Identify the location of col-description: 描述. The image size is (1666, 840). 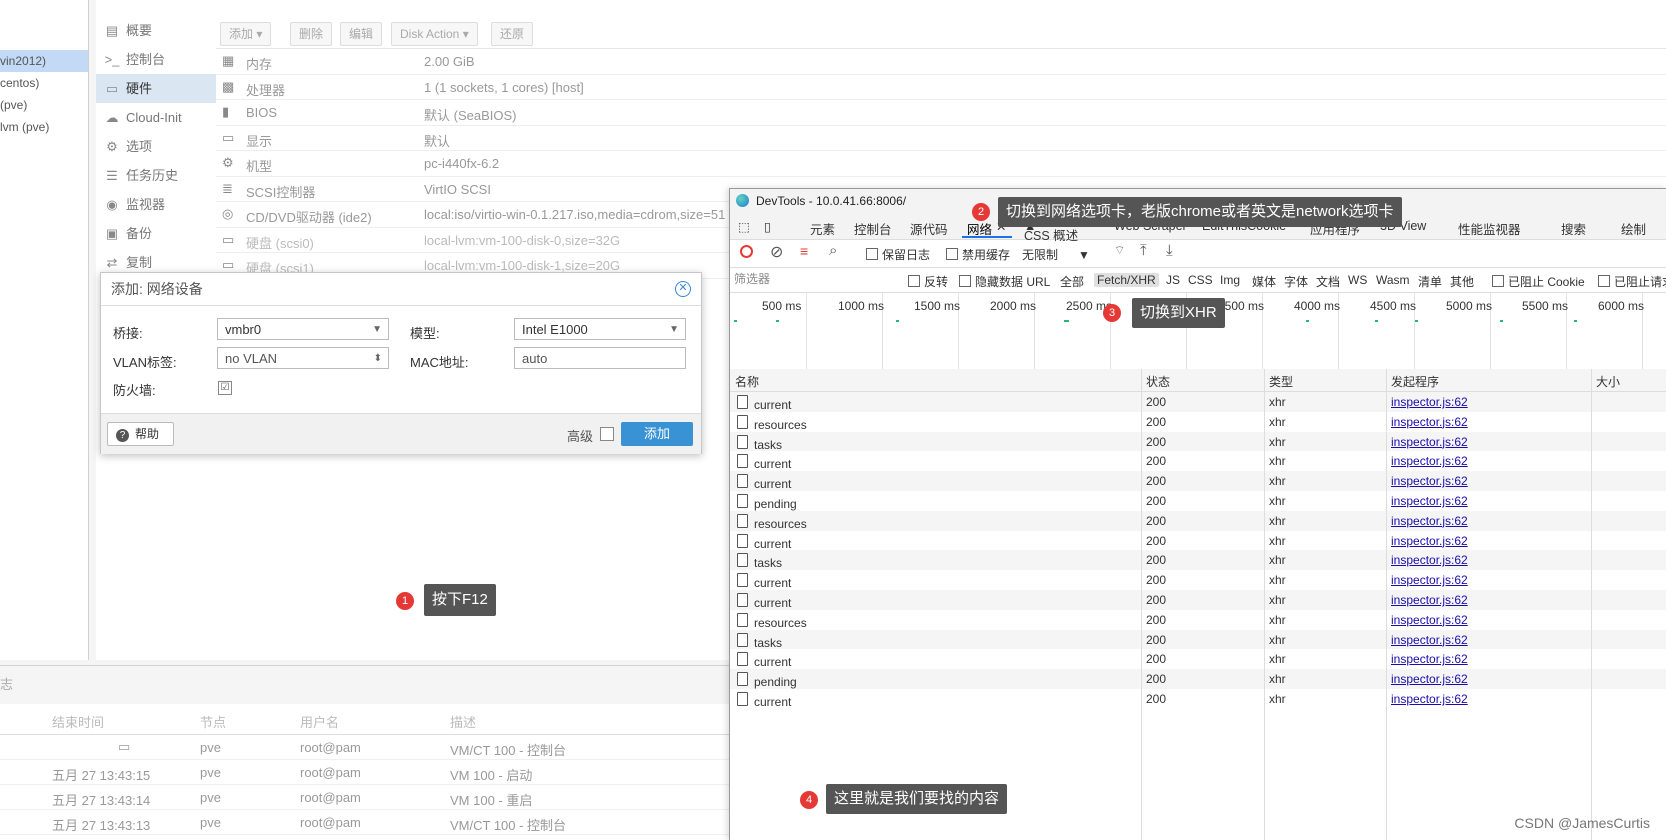
(463, 721).